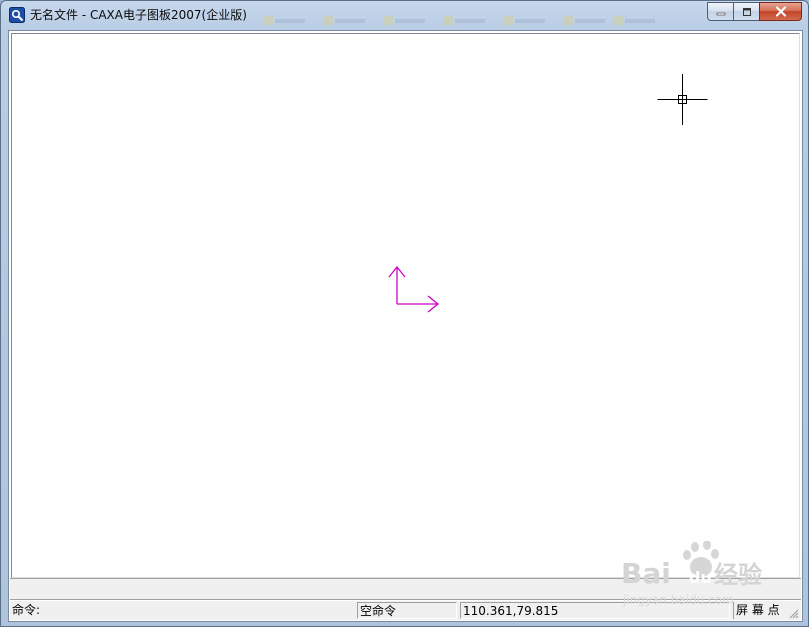 Image resolution: width=809 pixels, height=627 pixels. I want to click on caption-buttons, so click(754, 12).